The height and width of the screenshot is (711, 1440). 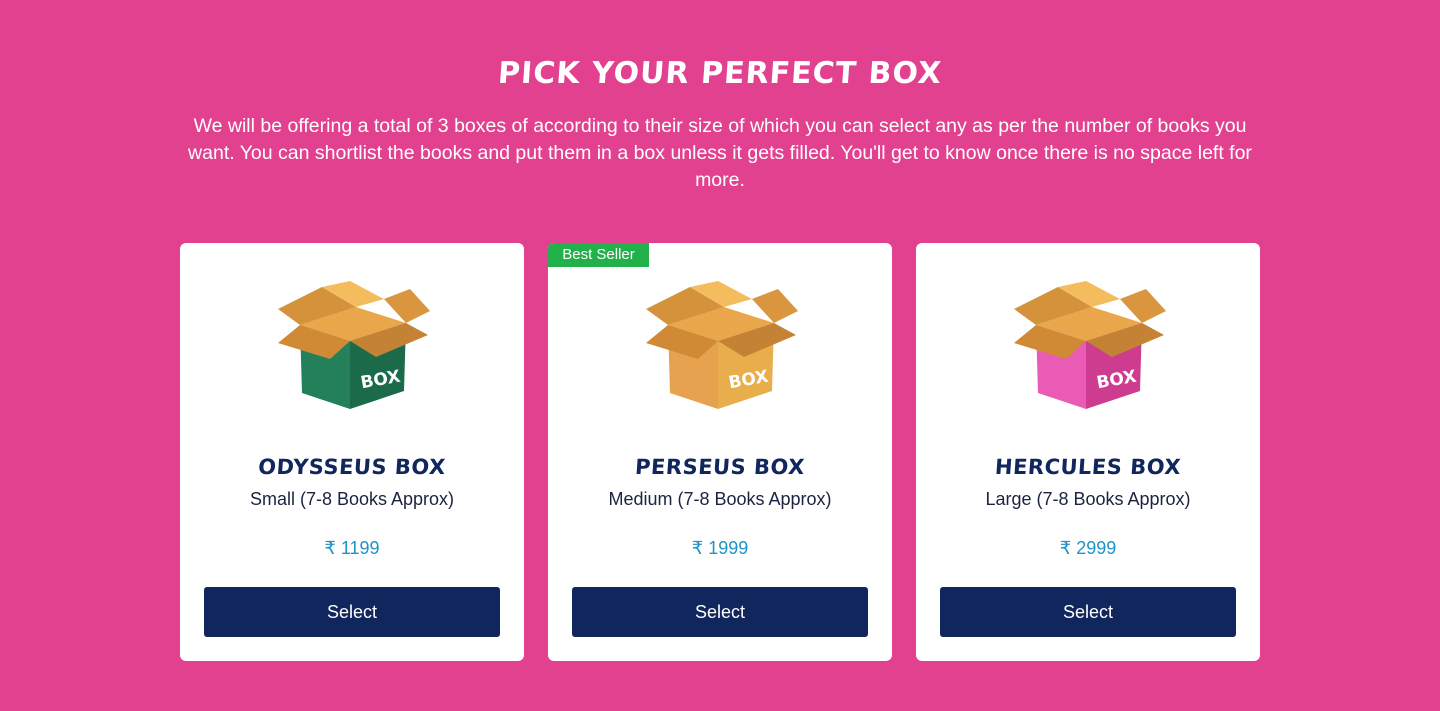 What do you see at coordinates (352, 499) in the screenshot?
I see `box-size: Small (7-8 Books Approx)` at bounding box center [352, 499].